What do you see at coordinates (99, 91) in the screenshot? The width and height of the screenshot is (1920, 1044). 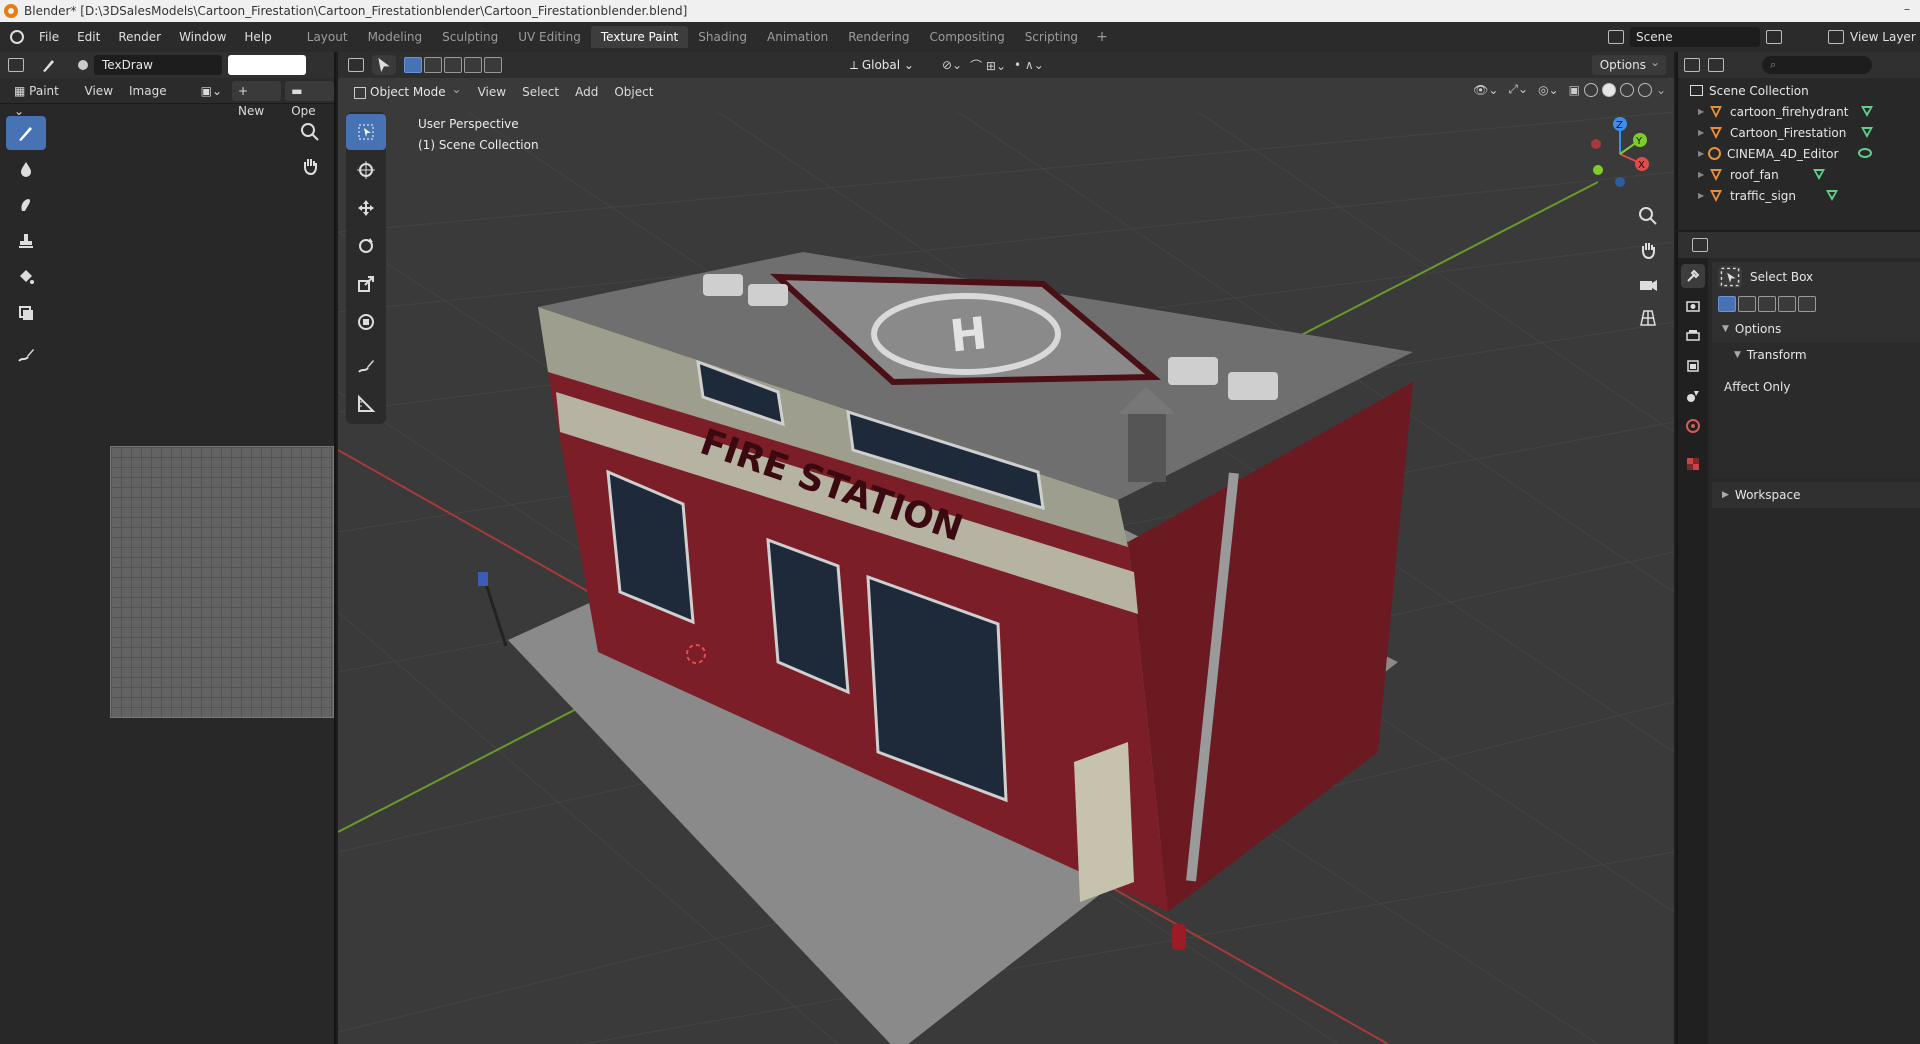 I see `menu-view: View` at bounding box center [99, 91].